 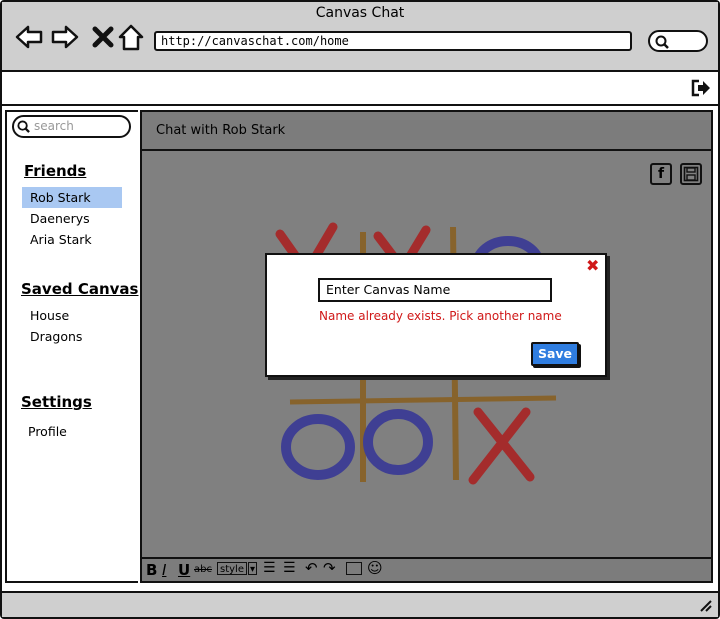 I want to click on status-bar, so click(x=360, y=604).